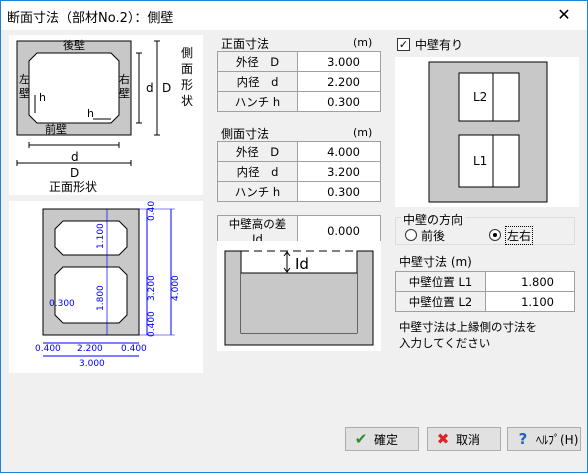 The image size is (588, 473). I want to click on l2-label: L2, so click(480, 97).